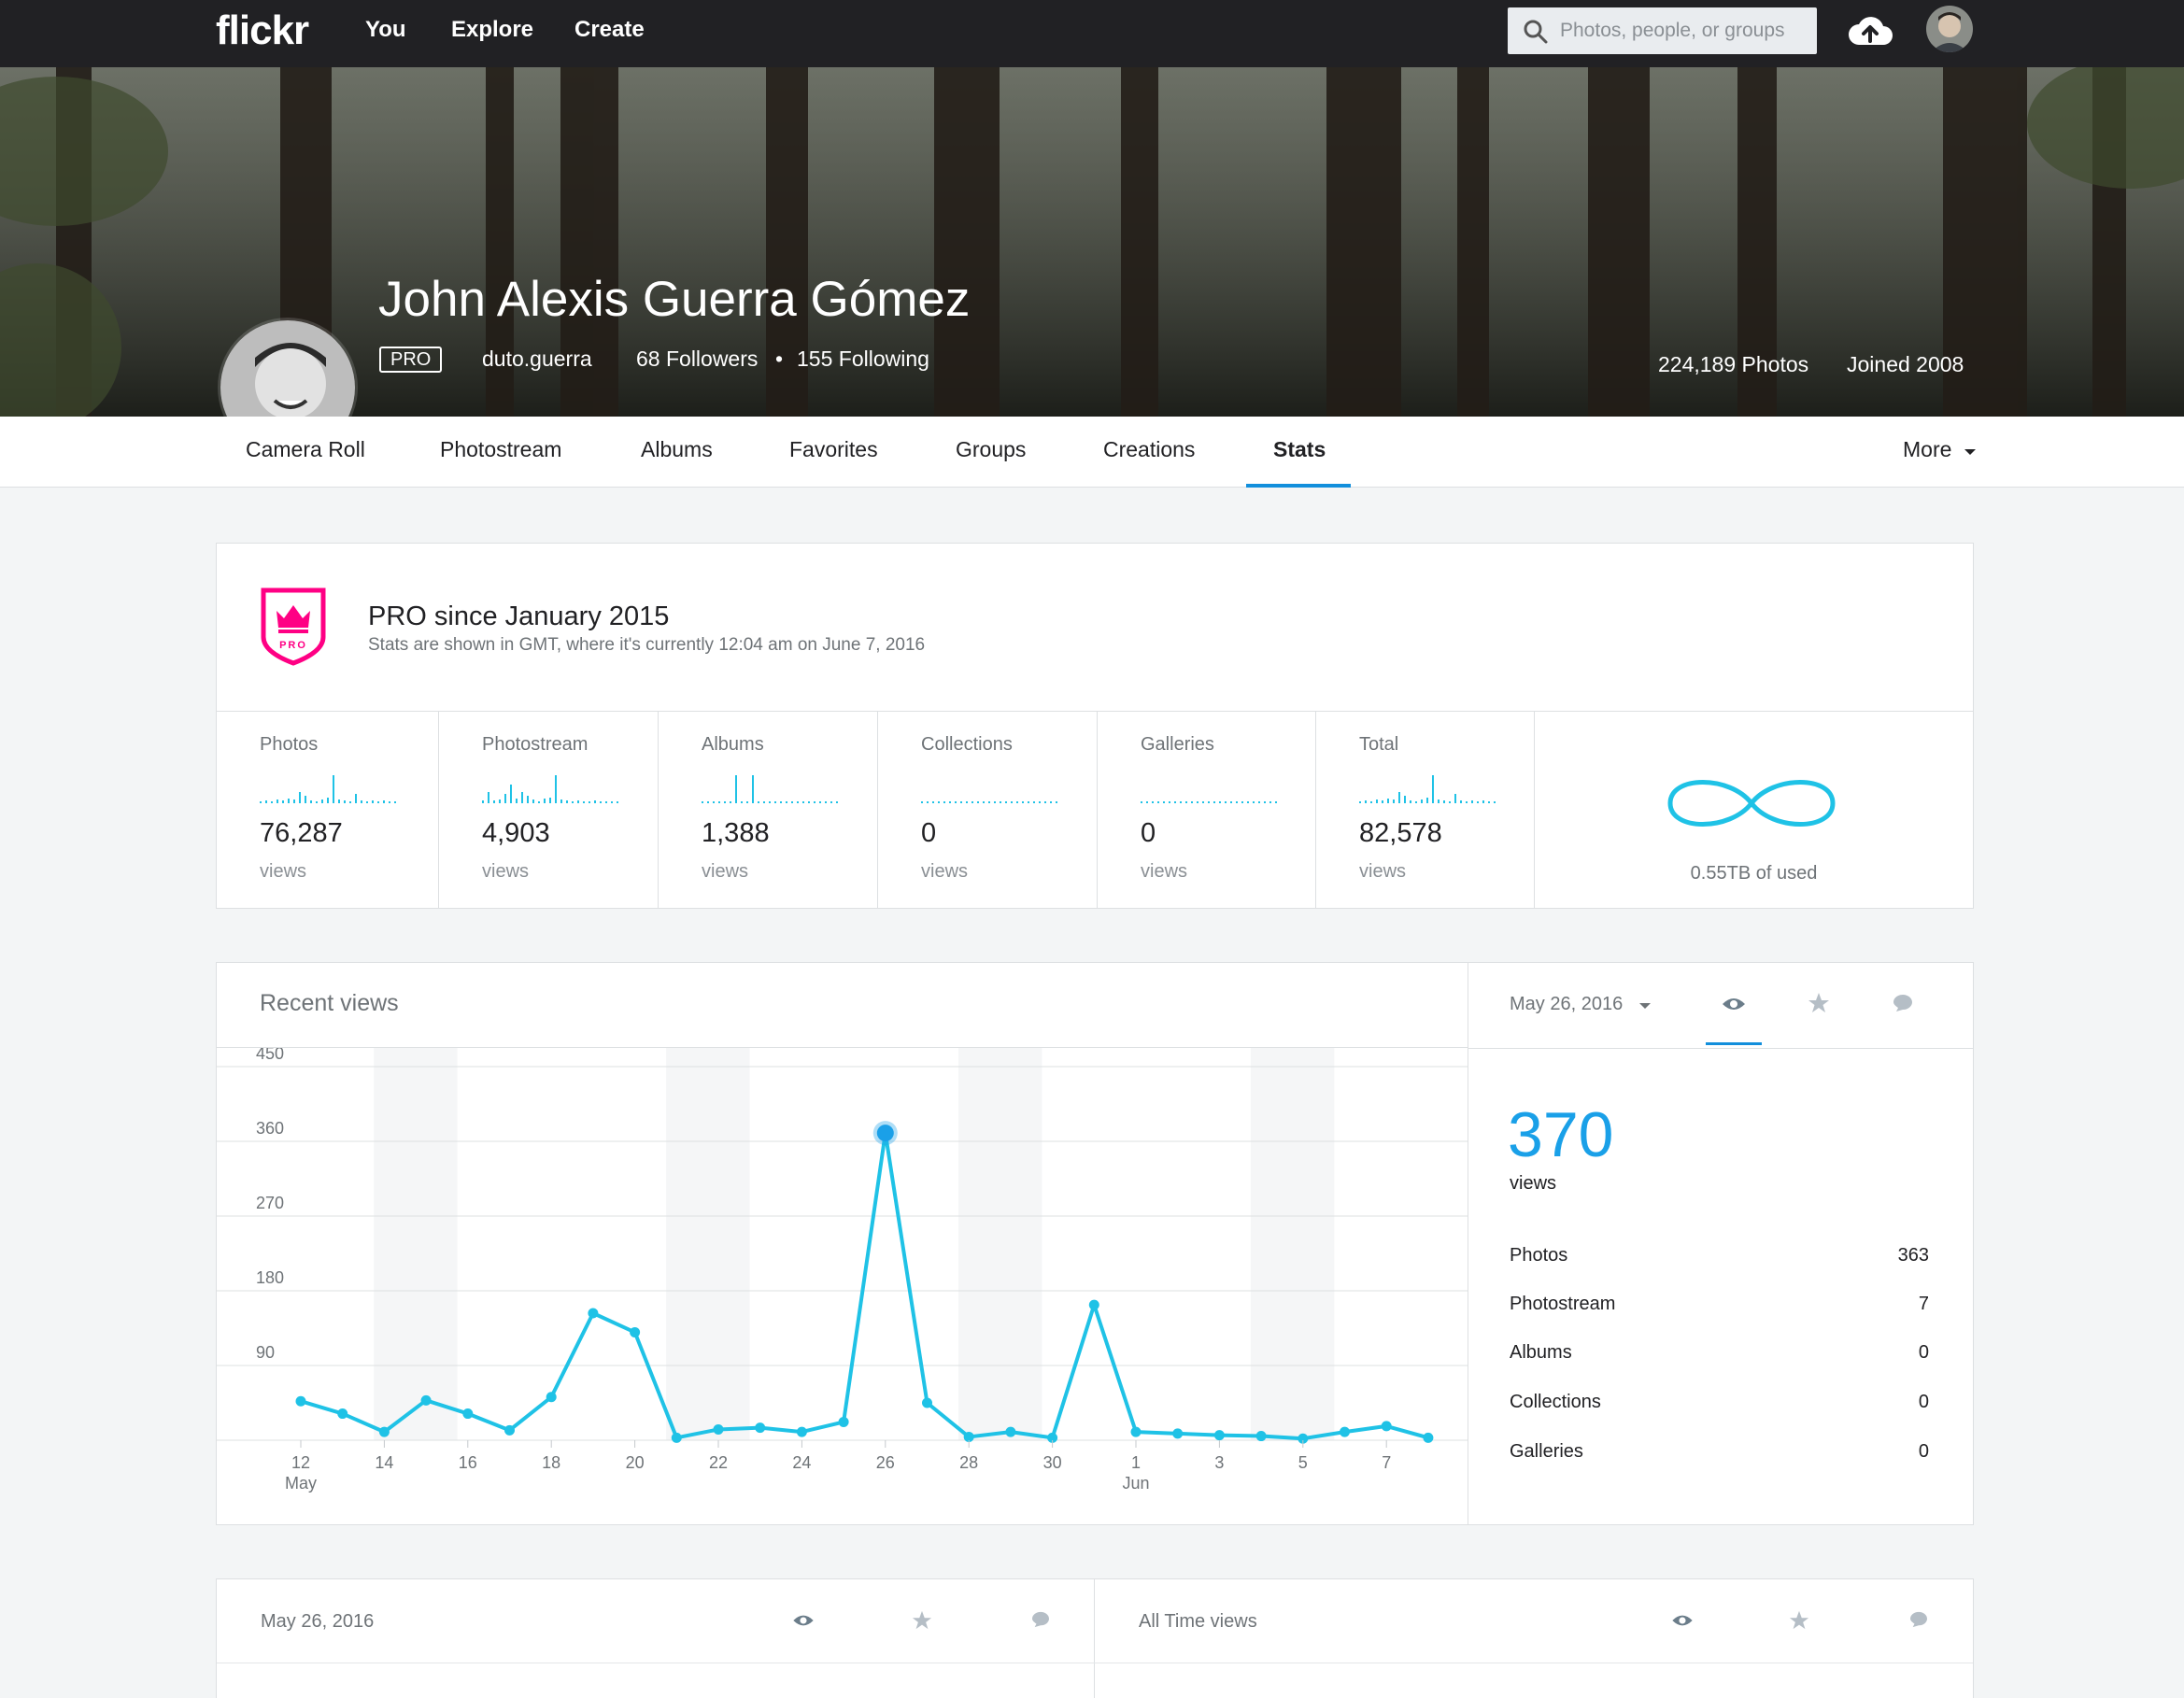 The width and height of the screenshot is (2184, 1698). Describe the element at coordinates (991, 449) in the screenshot. I see `tab-groups: Groups` at that location.